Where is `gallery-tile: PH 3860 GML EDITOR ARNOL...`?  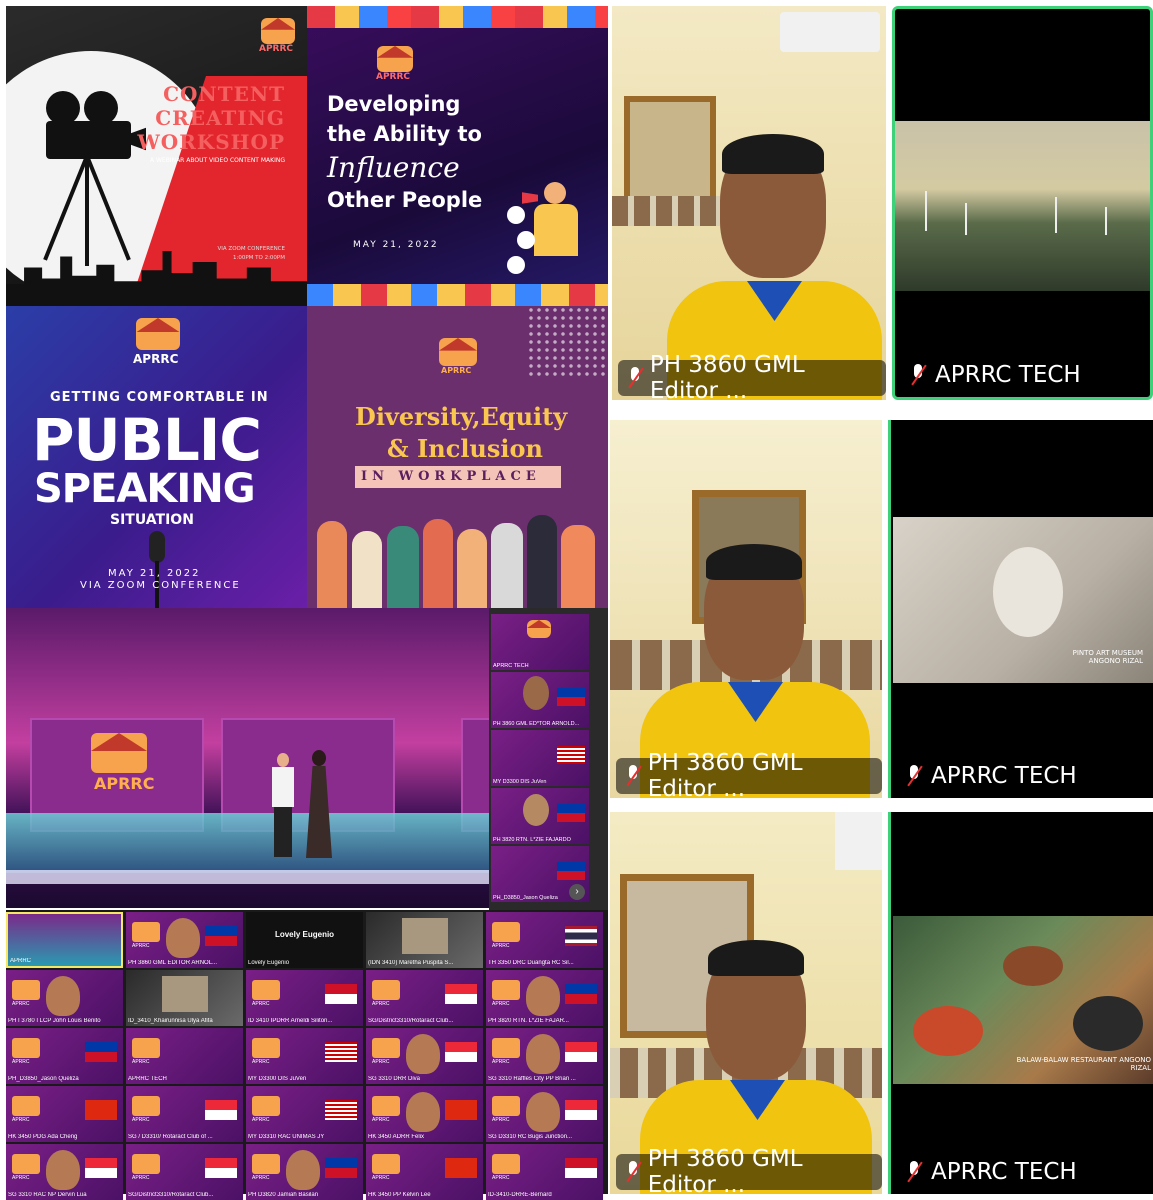 gallery-tile: PH 3860 GML EDITOR ARNOL... is located at coordinates (184, 940).